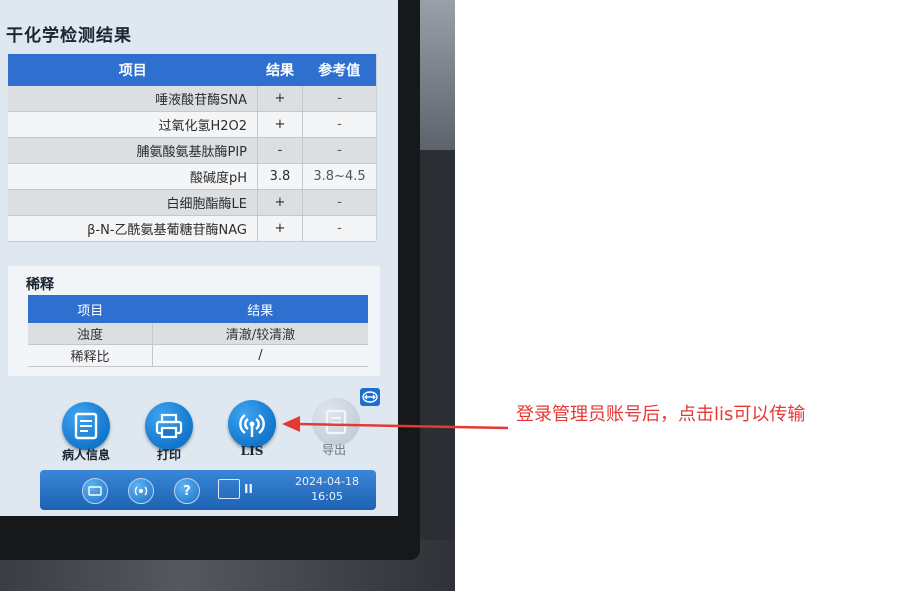  I want to click on table-row: 酸碱度pH 3.8 3.8~4.5, so click(192, 176).